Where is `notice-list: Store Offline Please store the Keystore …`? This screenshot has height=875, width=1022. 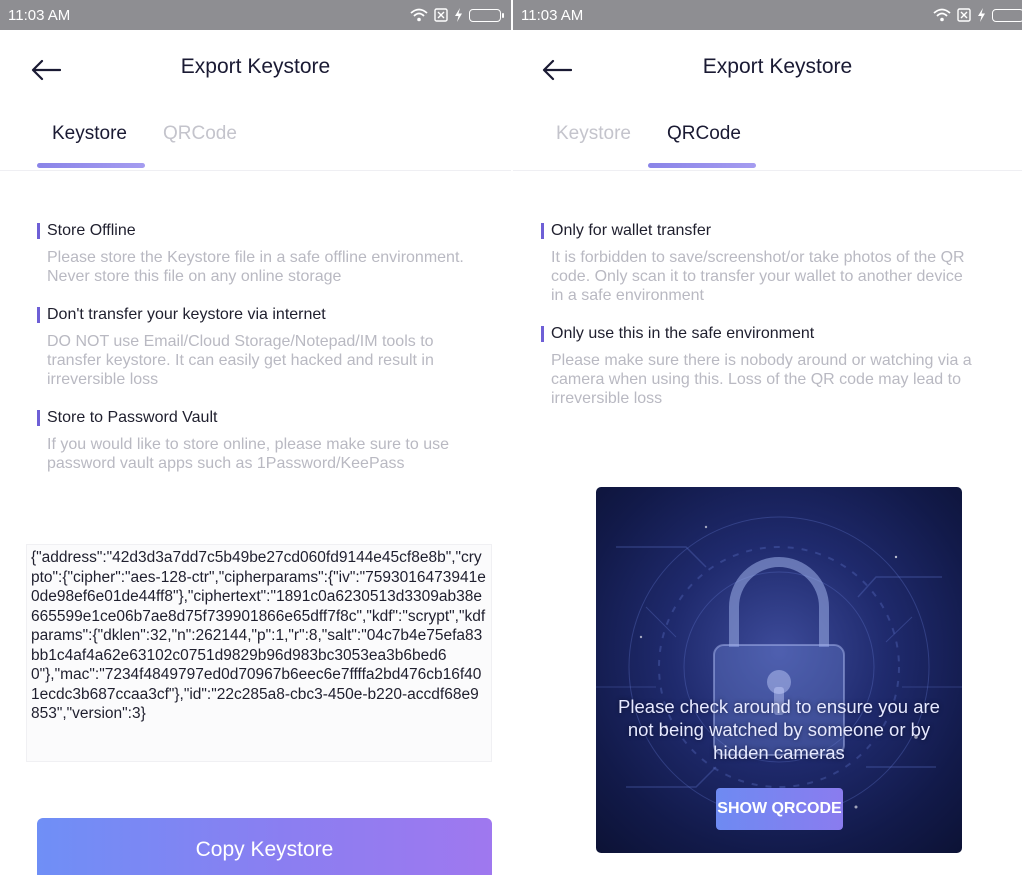 notice-list: Store Offline Please store the Keystore … is located at coordinates (260, 355).